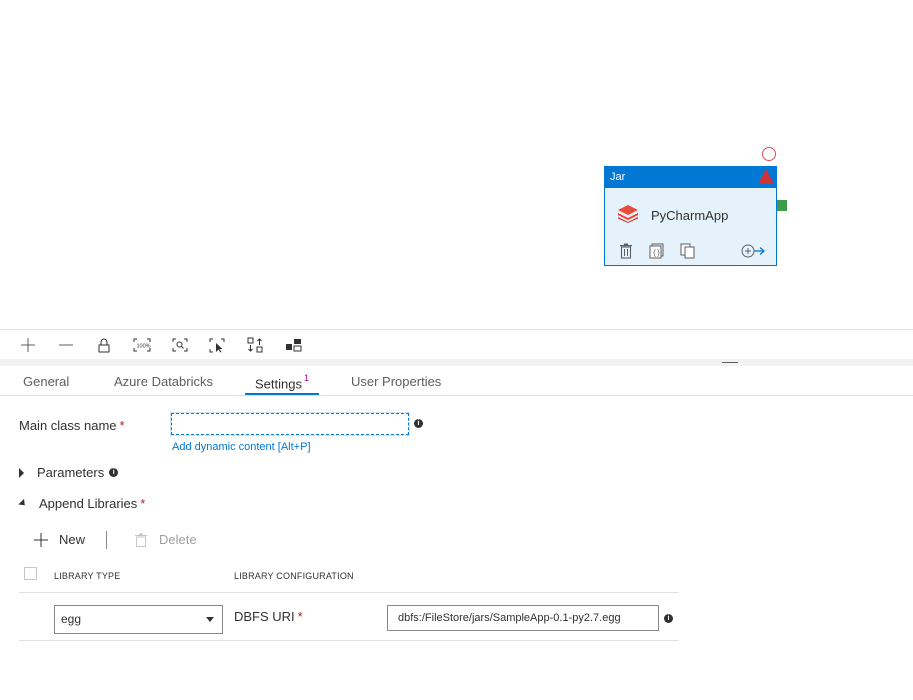  I want to click on delete-library-button: Delete, so click(166, 539).